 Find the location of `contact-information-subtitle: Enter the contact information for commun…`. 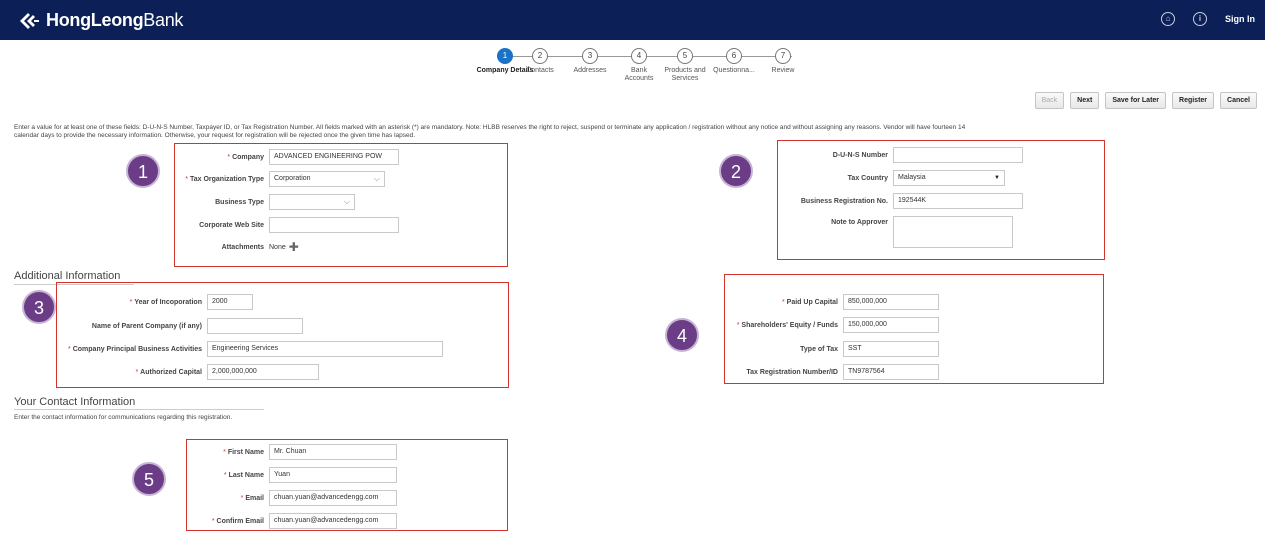

contact-information-subtitle: Enter the contact information for commun… is located at coordinates (123, 417).